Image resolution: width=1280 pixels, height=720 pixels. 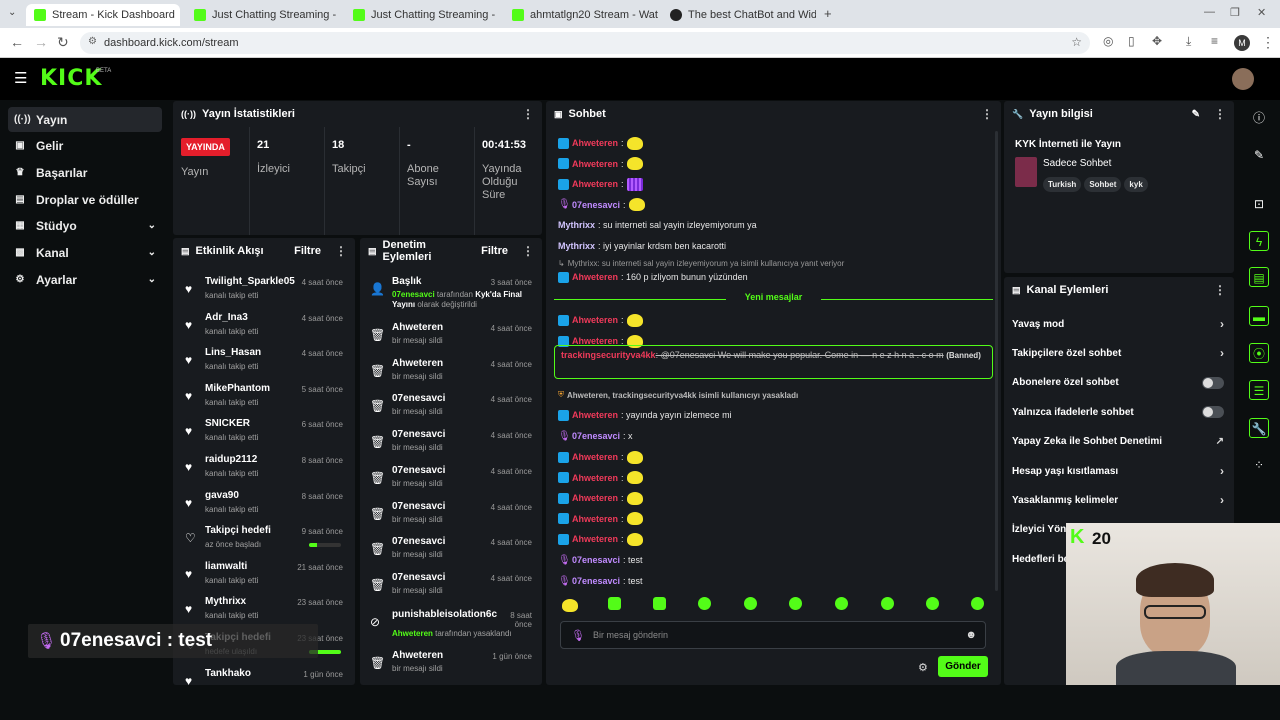 I want to click on channel-action-item: Hesap yaşı kısıtlaması ›, so click(x=1118, y=471).